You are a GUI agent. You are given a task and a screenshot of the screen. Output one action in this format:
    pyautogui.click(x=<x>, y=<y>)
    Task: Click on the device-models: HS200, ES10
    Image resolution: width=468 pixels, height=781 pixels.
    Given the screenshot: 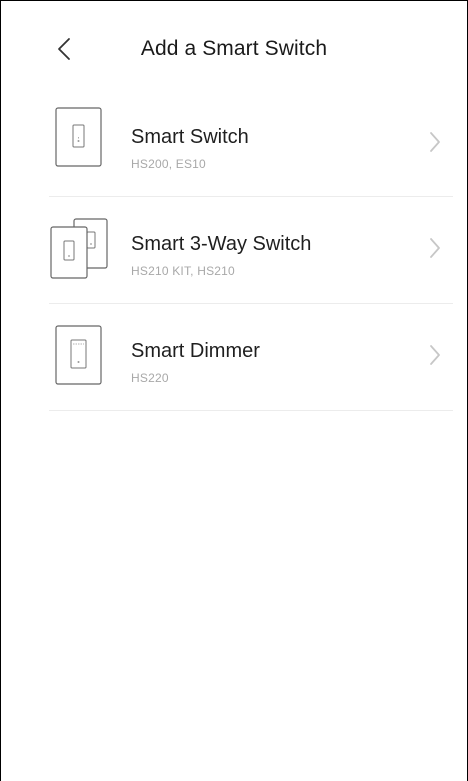 What is the action you would take?
    pyautogui.click(x=168, y=164)
    